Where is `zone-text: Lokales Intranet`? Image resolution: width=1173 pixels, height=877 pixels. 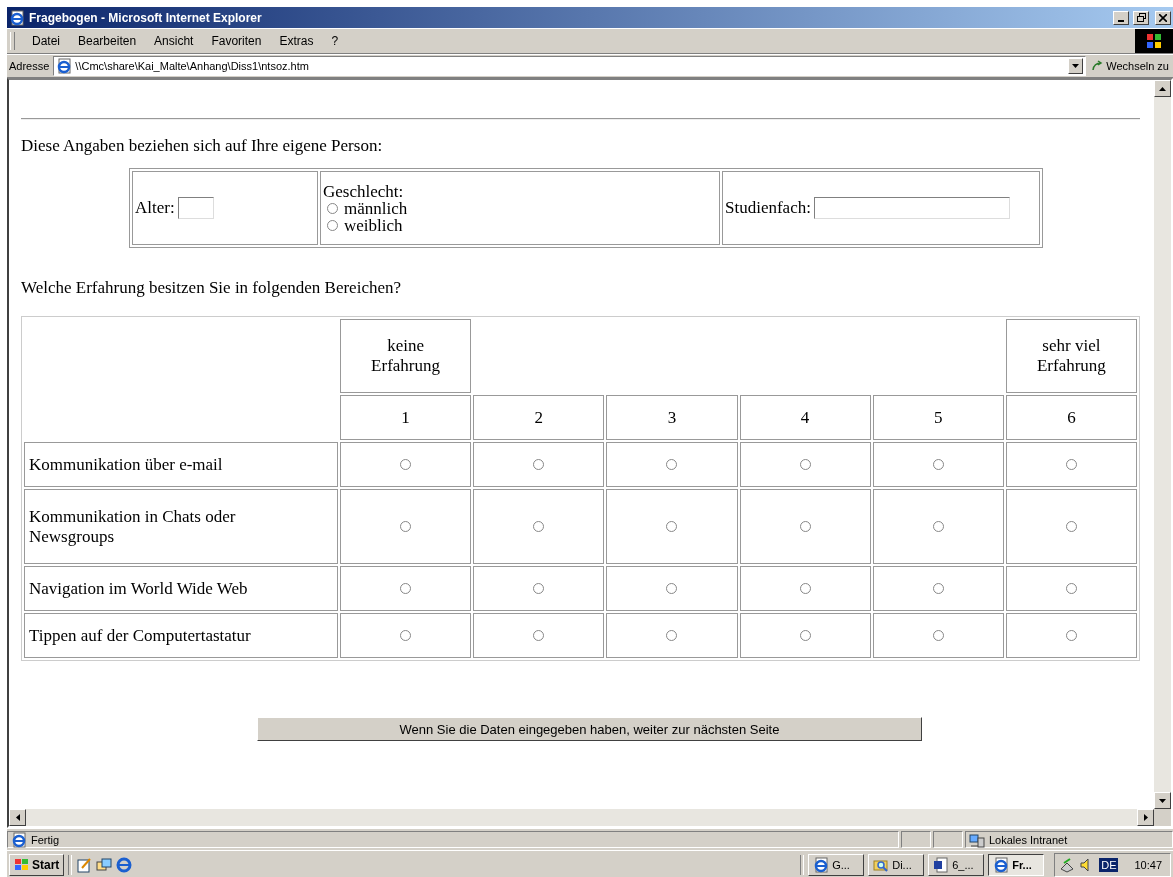
zone-text: Lokales Intranet is located at coordinates (1028, 839).